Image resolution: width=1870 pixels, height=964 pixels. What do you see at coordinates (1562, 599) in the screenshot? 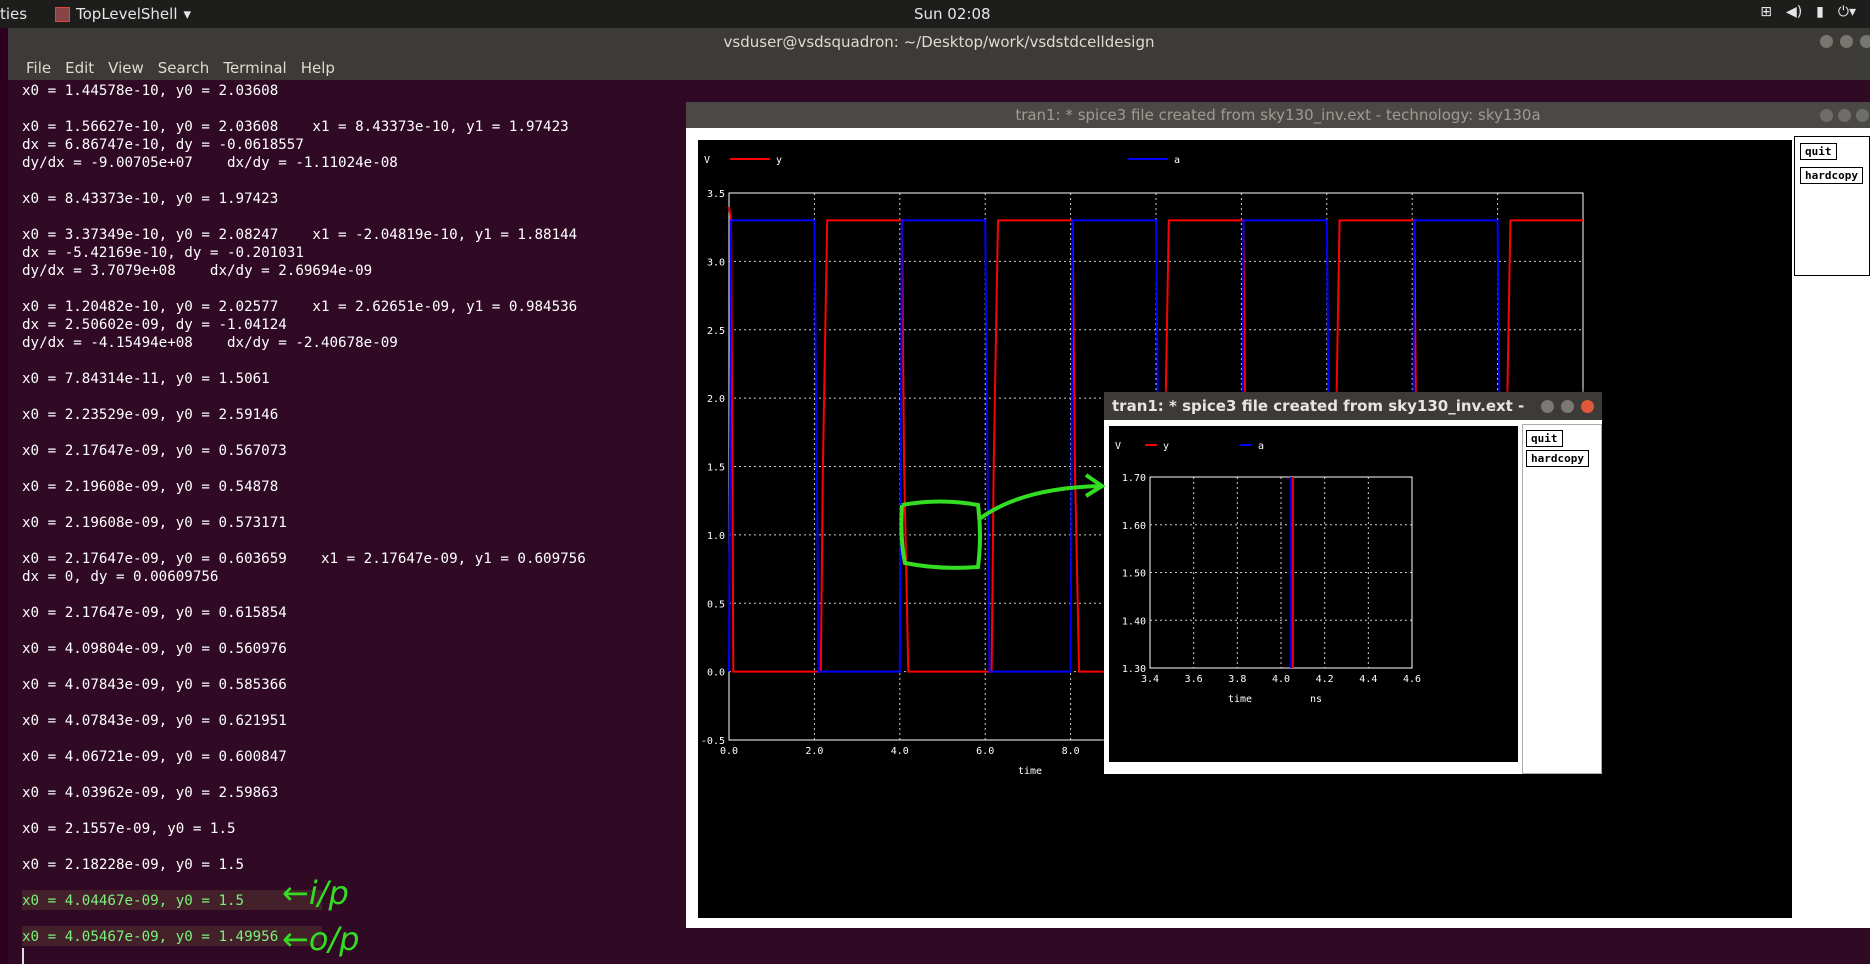
I see `button-panel: quit hardcopy` at bounding box center [1562, 599].